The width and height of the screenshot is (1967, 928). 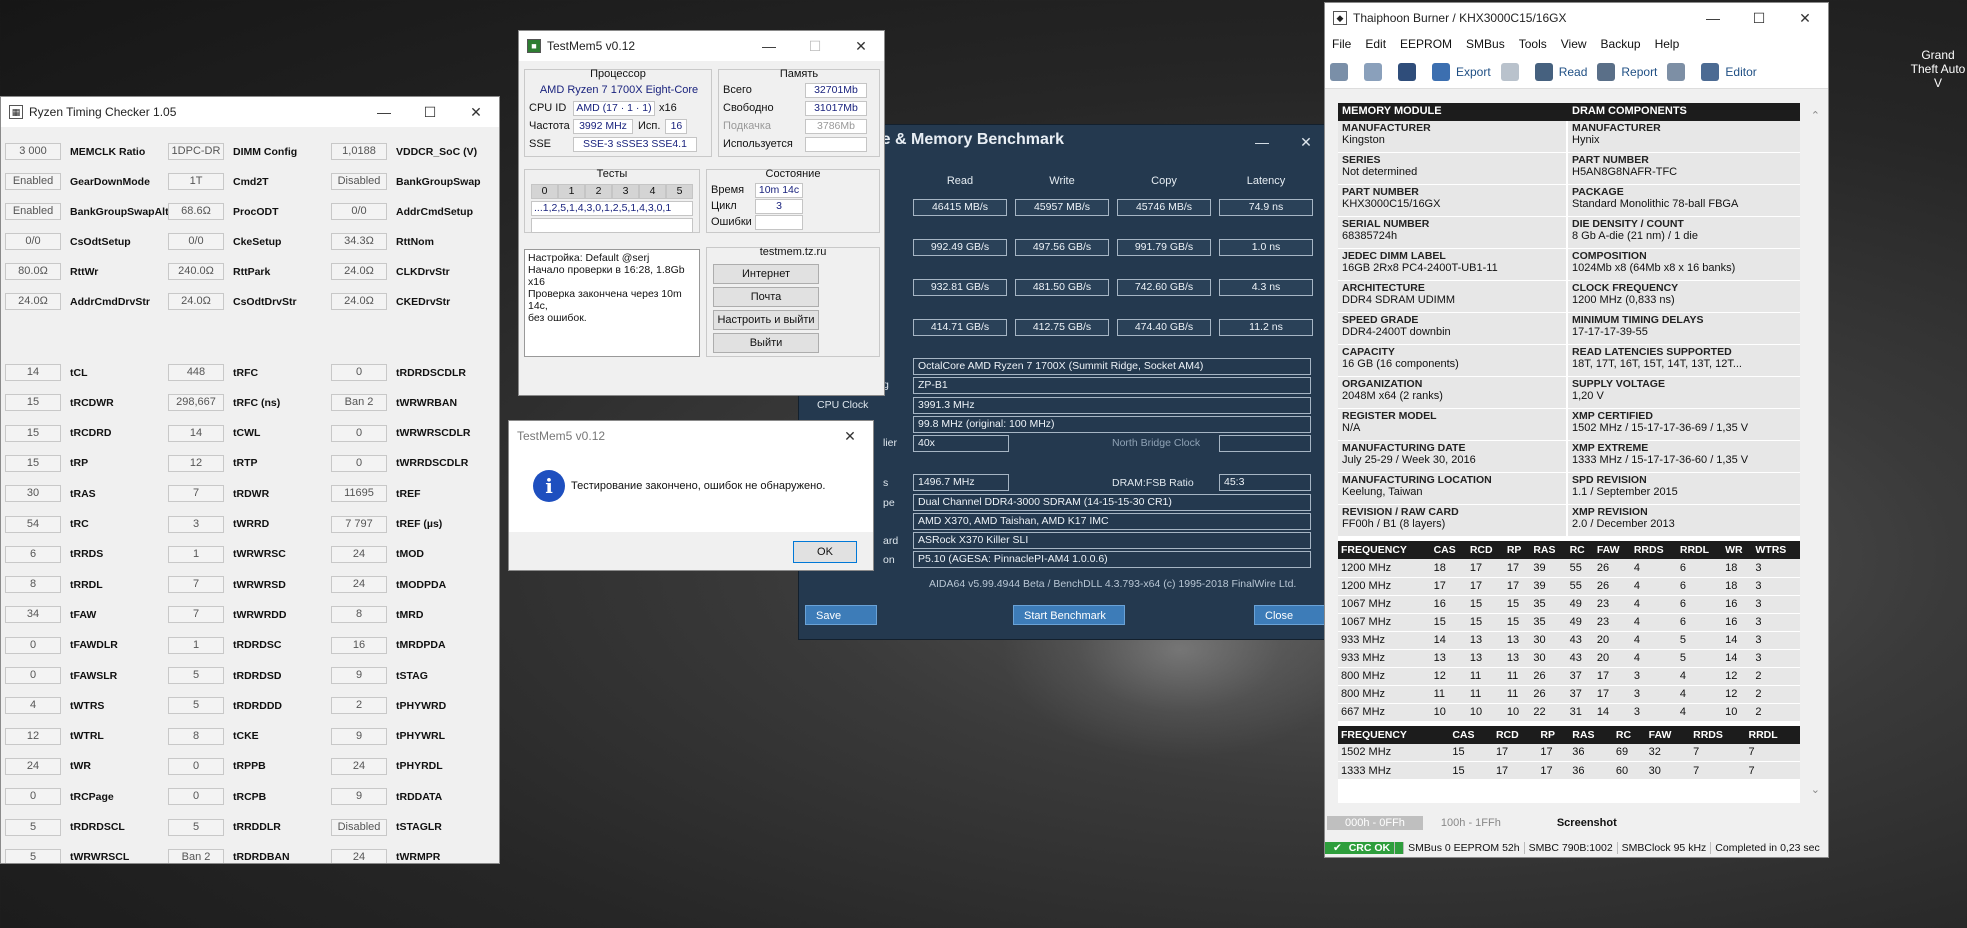 What do you see at coordinates (359, 585) in the screenshot?
I see `timing-value: 24` at bounding box center [359, 585].